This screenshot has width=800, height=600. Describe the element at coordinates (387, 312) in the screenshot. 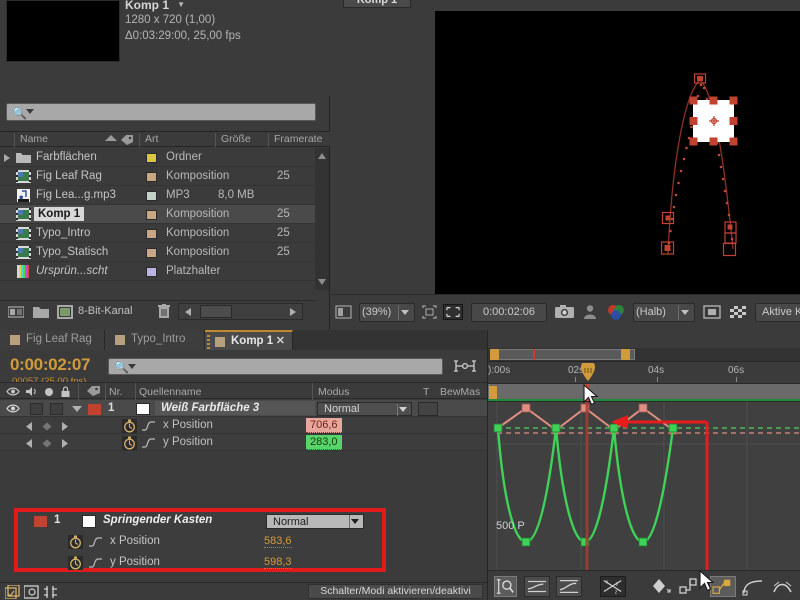

I see `zoom-level-dropdown: (39%)` at that location.